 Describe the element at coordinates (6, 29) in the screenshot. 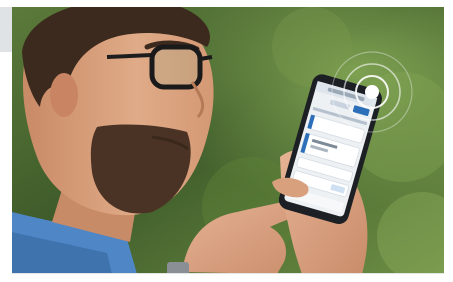

I see `corner-tab` at that location.